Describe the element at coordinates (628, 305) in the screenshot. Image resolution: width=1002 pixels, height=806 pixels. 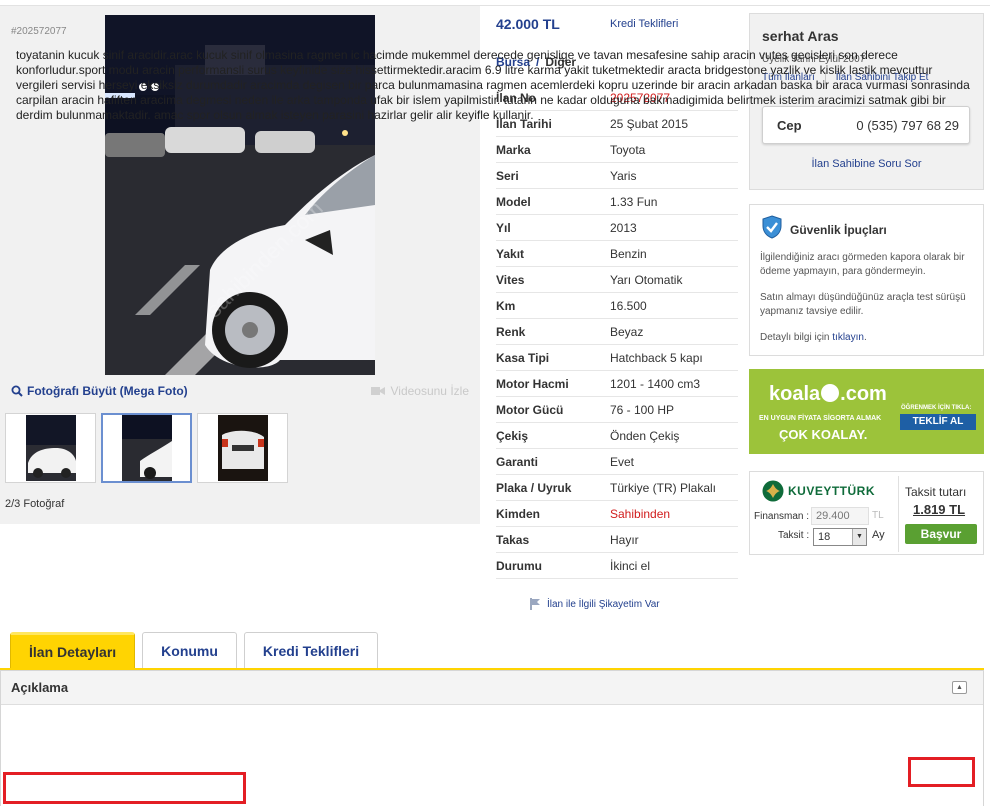
I see `spec-value: 16.500` at that location.